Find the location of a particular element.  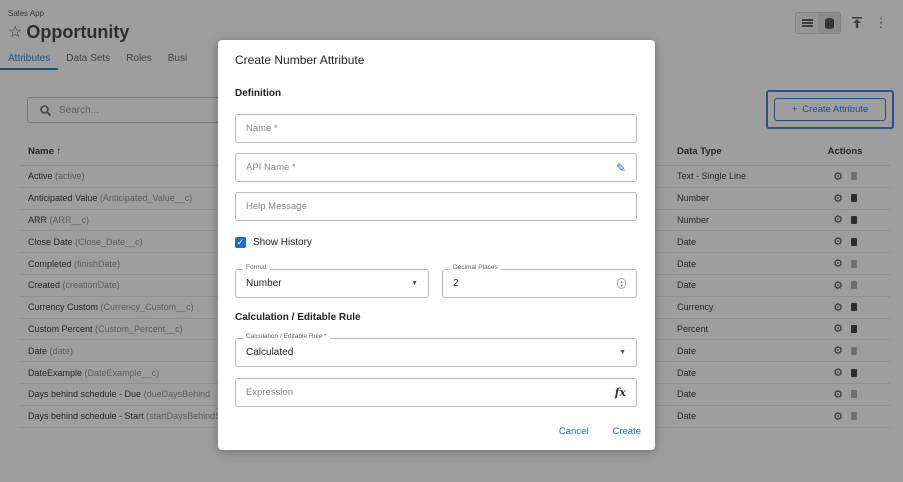

api-name-field: API Name * ✎ is located at coordinates (436, 167).